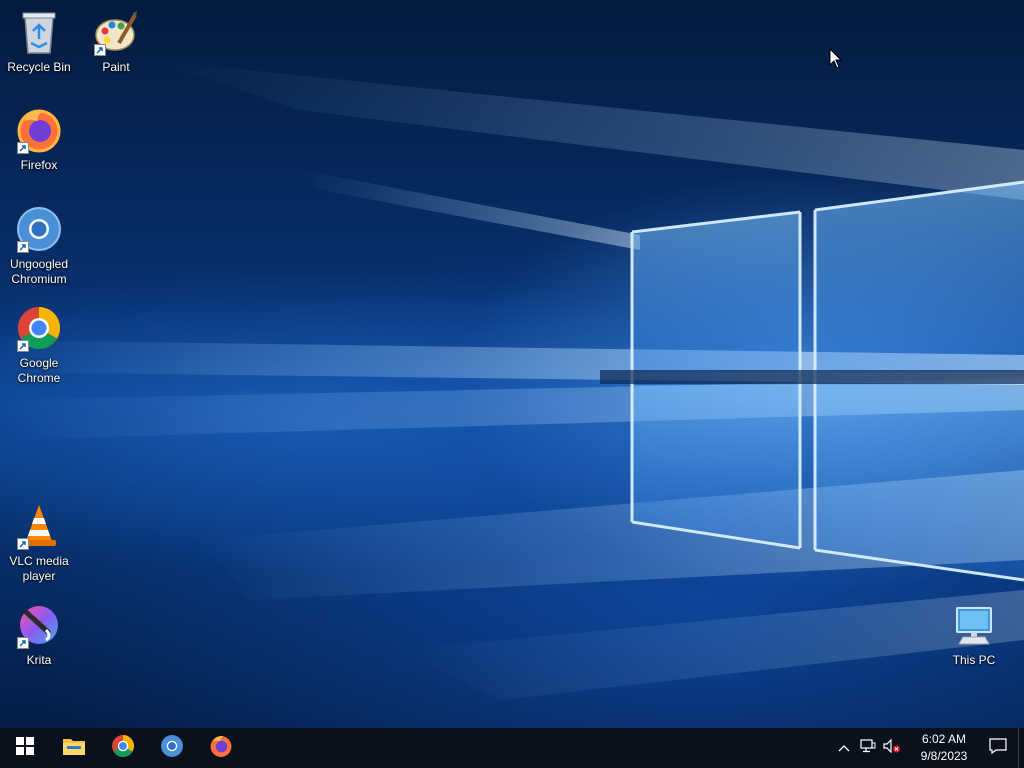 This screenshot has height=768, width=1024. I want to click on system-tray: 6:02 AM 9/8/2023, so click(928, 748).